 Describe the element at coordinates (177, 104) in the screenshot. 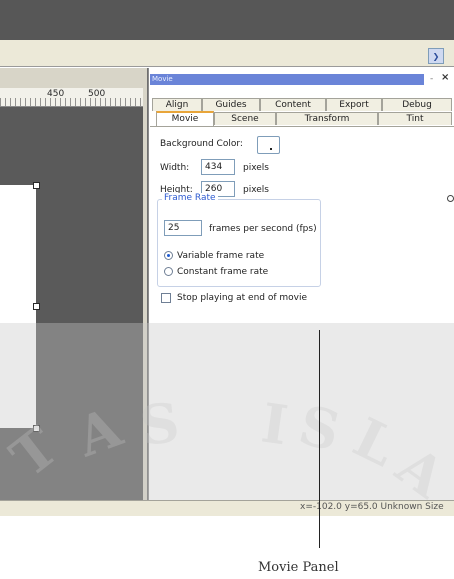

I see `tab-align: Align` at that location.